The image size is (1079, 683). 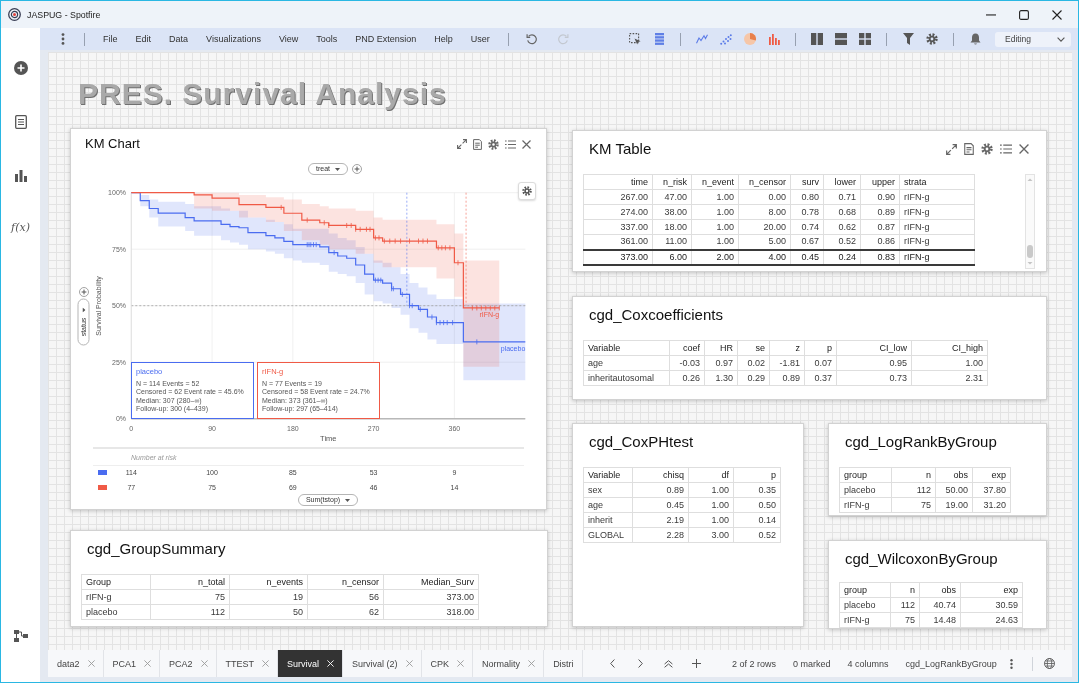 What do you see at coordinates (263, 94) in the screenshot?
I see `page-title: PRES. Survival Analysis` at bounding box center [263, 94].